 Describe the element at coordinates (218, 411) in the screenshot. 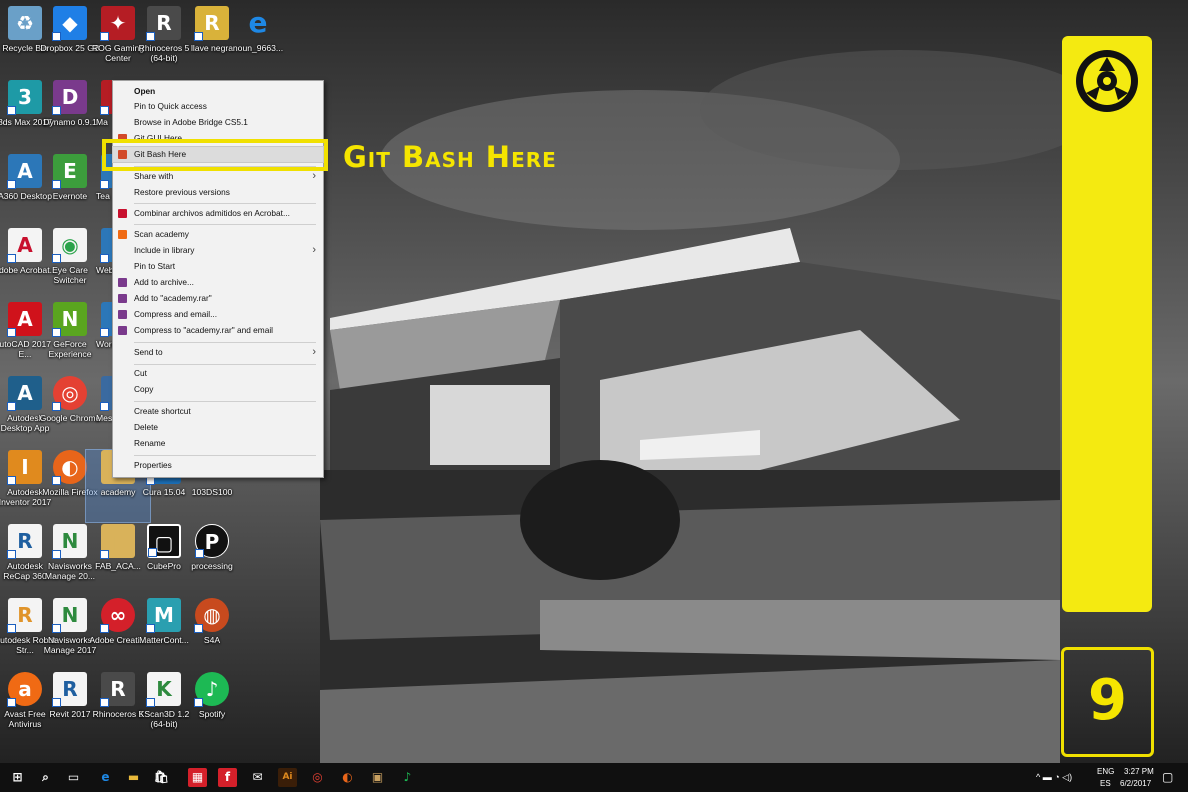

I see `menu-item-create-shortcut: Create shortcut` at that location.